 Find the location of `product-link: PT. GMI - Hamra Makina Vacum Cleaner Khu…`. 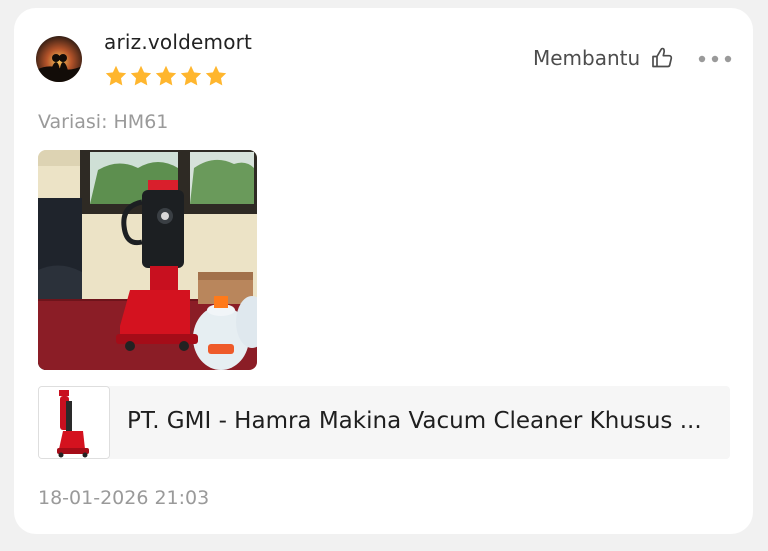

product-link: PT. GMI - Hamra Makina Vacum Cleaner Khu… is located at coordinates (384, 422).